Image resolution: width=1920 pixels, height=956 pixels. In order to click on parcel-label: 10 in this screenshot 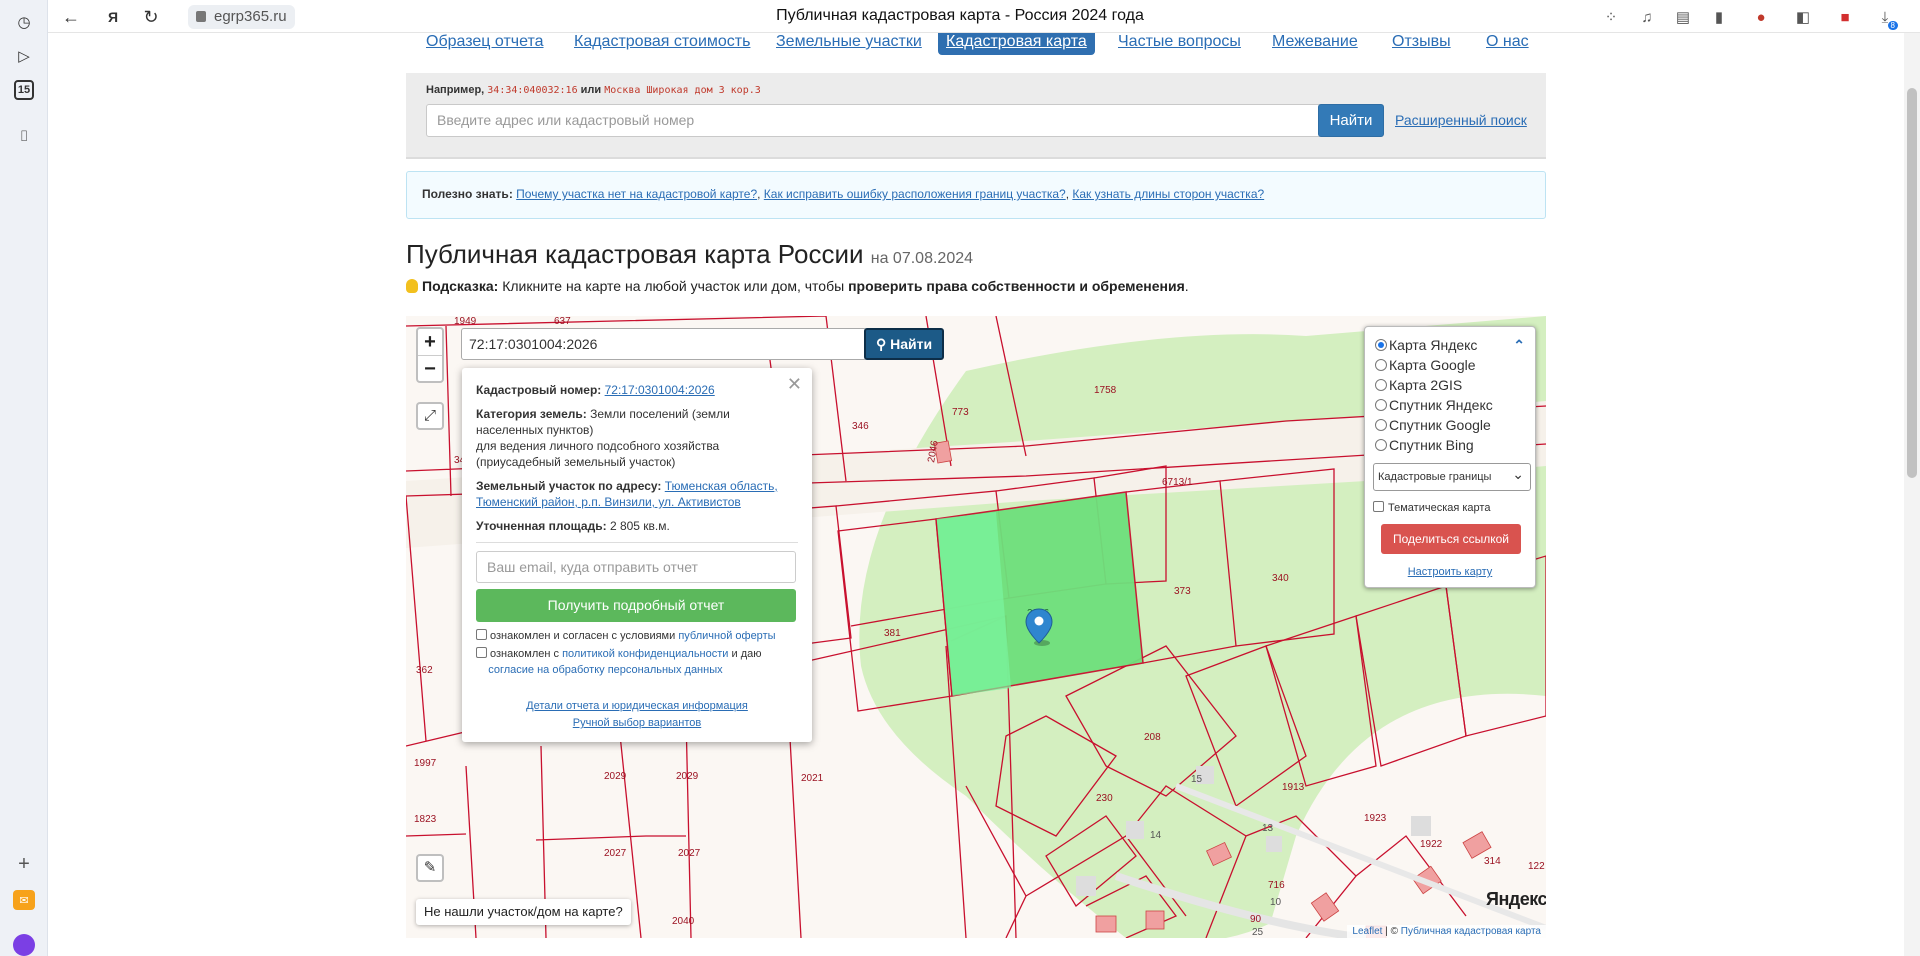, I will do `click(1276, 902)`.